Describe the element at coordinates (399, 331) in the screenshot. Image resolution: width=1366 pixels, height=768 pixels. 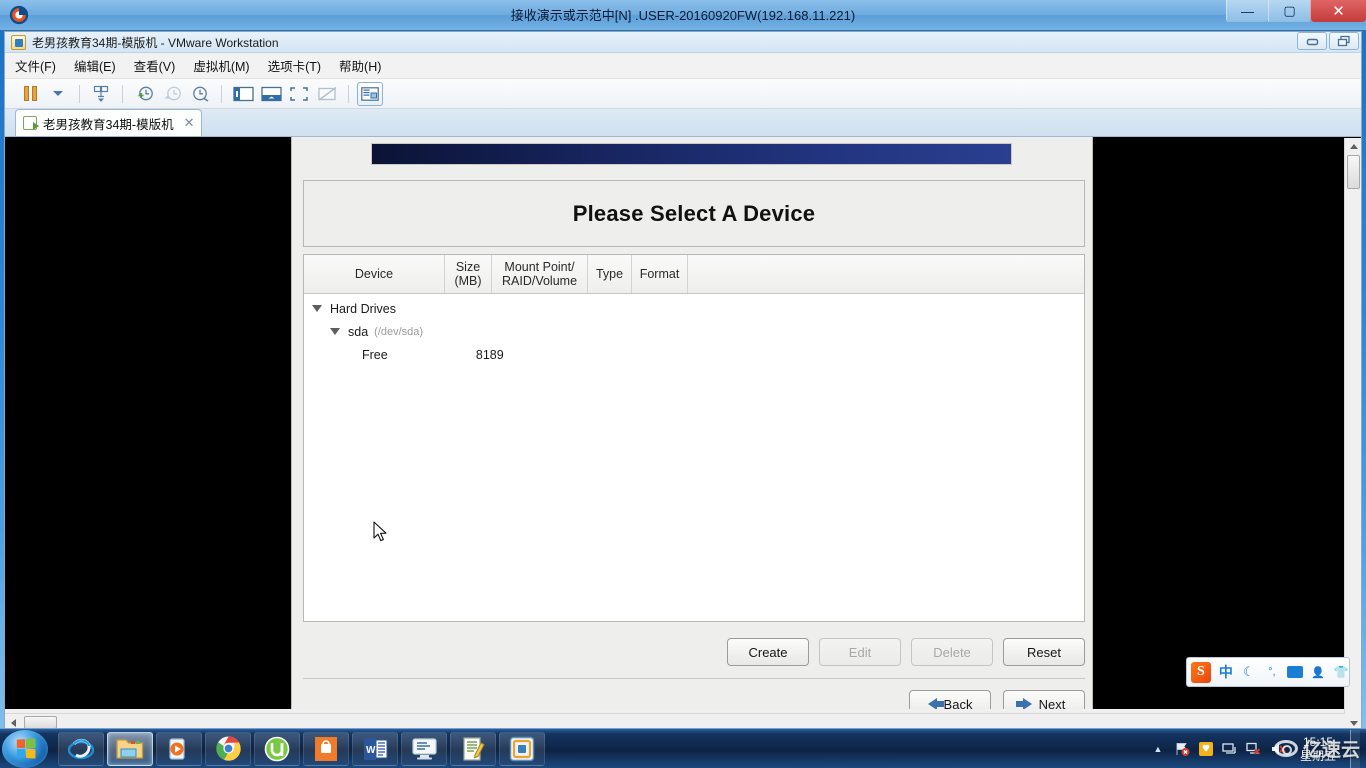
I see `row-device-path: (/dev/sda)` at that location.